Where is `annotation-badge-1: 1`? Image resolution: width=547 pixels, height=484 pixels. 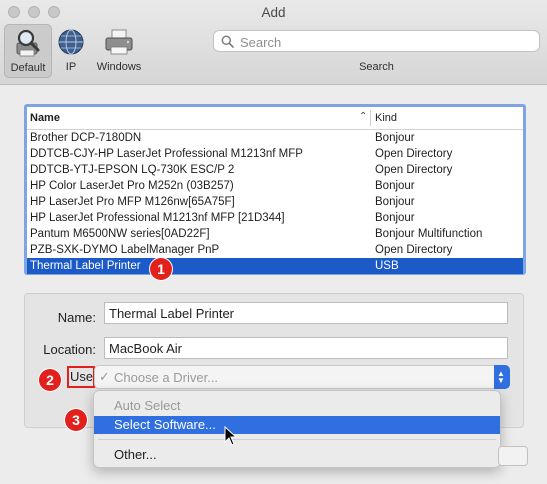
annotation-badge-1: 1 is located at coordinates (161, 269).